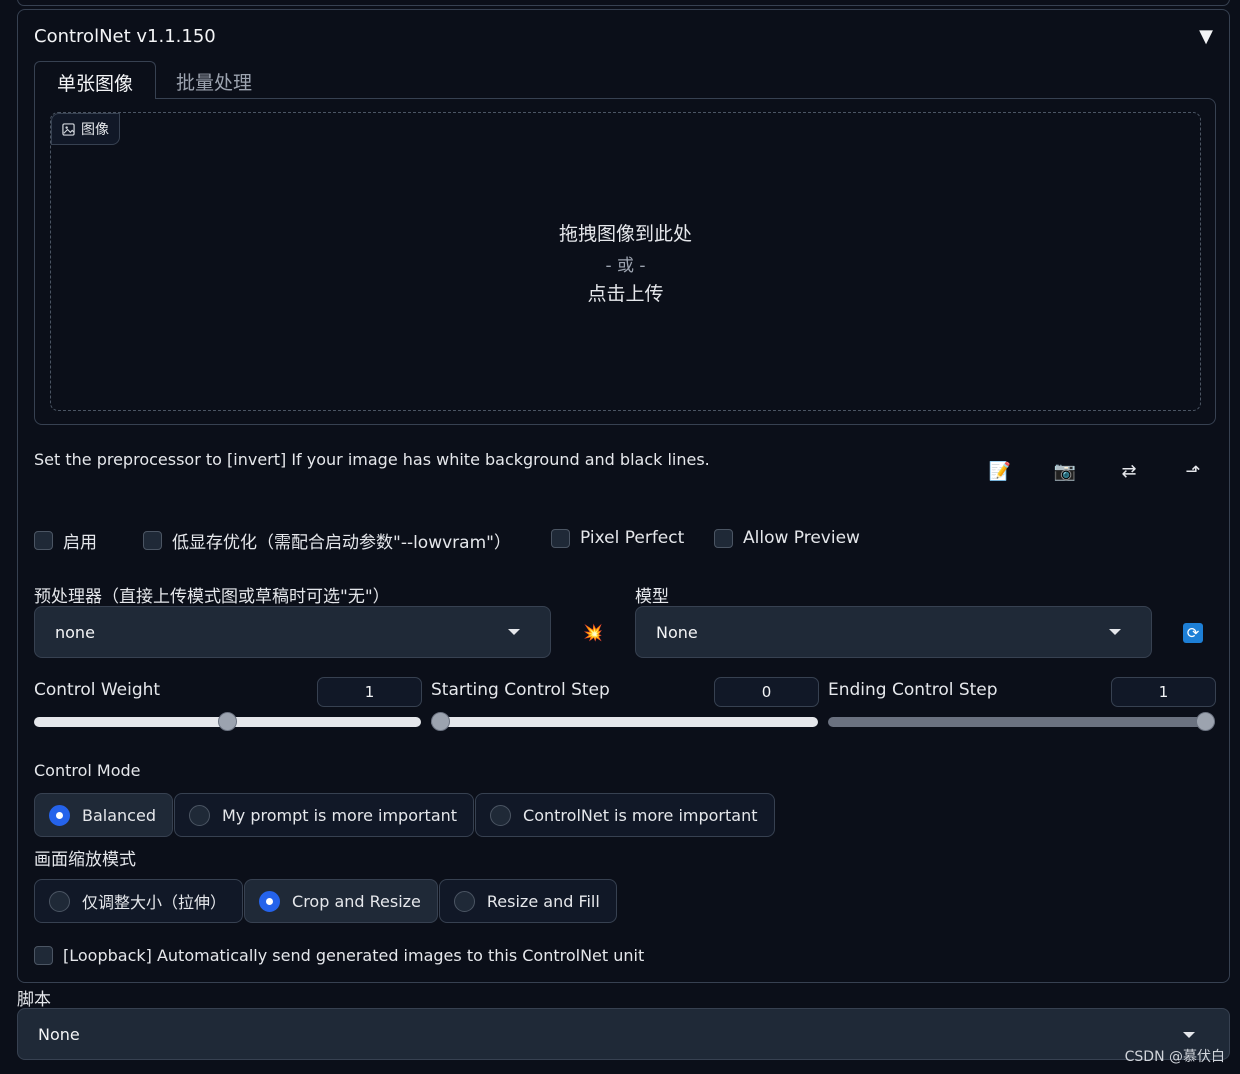 The width and height of the screenshot is (1240, 1074). I want to click on swap-icon: ⇄, so click(1129, 471).